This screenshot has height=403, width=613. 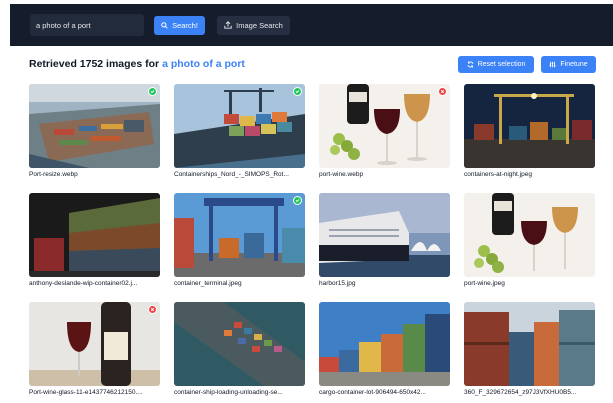 I want to click on port-wine-photo, so click(x=384, y=126).